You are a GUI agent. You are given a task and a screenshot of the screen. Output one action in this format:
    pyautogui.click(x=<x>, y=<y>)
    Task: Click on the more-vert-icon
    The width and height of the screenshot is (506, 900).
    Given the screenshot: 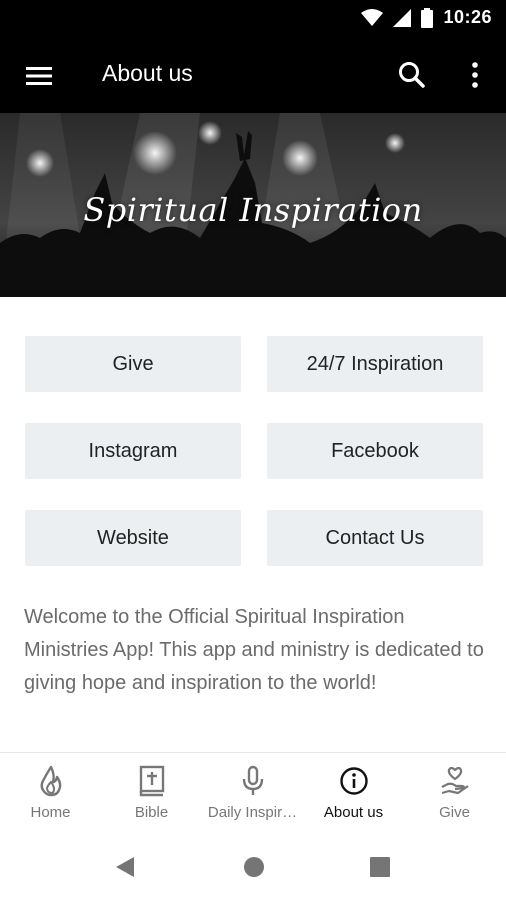 What is the action you would take?
    pyautogui.click(x=475, y=75)
    